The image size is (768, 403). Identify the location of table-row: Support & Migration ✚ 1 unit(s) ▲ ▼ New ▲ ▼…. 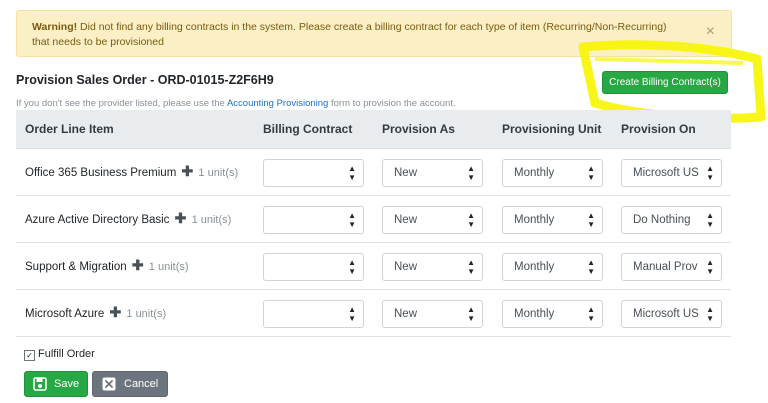
(373, 266).